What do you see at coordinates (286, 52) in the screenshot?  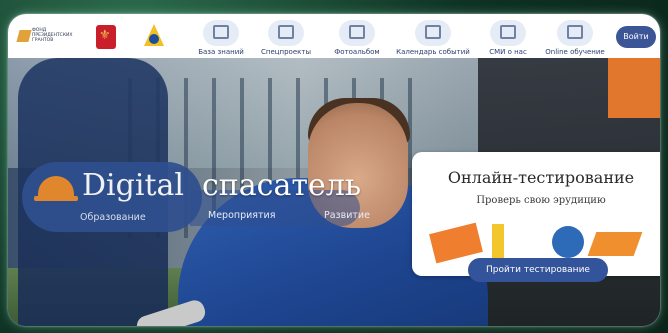 I see `nav-label: Спецпроекты` at bounding box center [286, 52].